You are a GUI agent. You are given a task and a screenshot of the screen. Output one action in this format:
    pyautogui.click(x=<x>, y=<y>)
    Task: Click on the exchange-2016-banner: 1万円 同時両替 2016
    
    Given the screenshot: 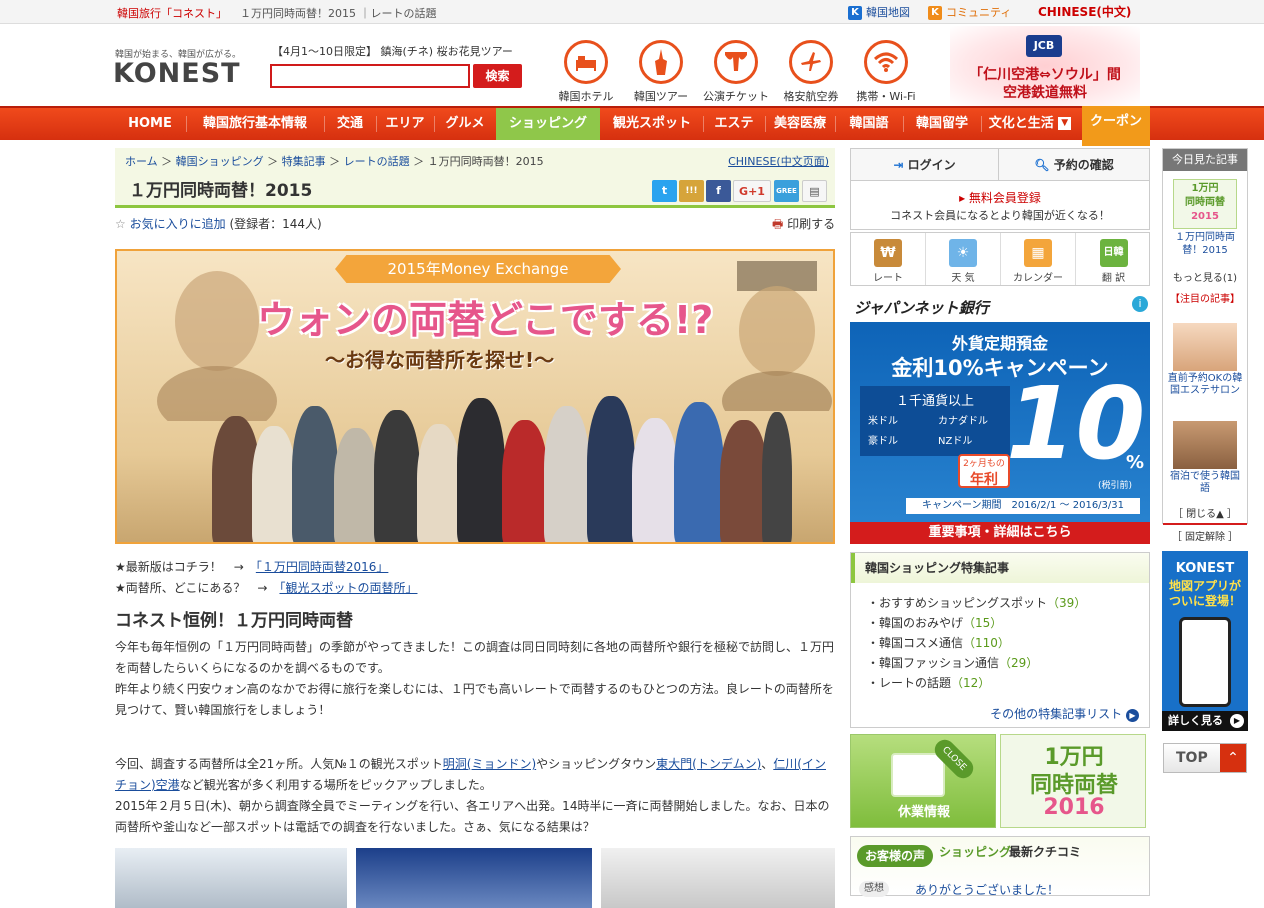 What is the action you would take?
    pyautogui.click(x=1073, y=781)
    